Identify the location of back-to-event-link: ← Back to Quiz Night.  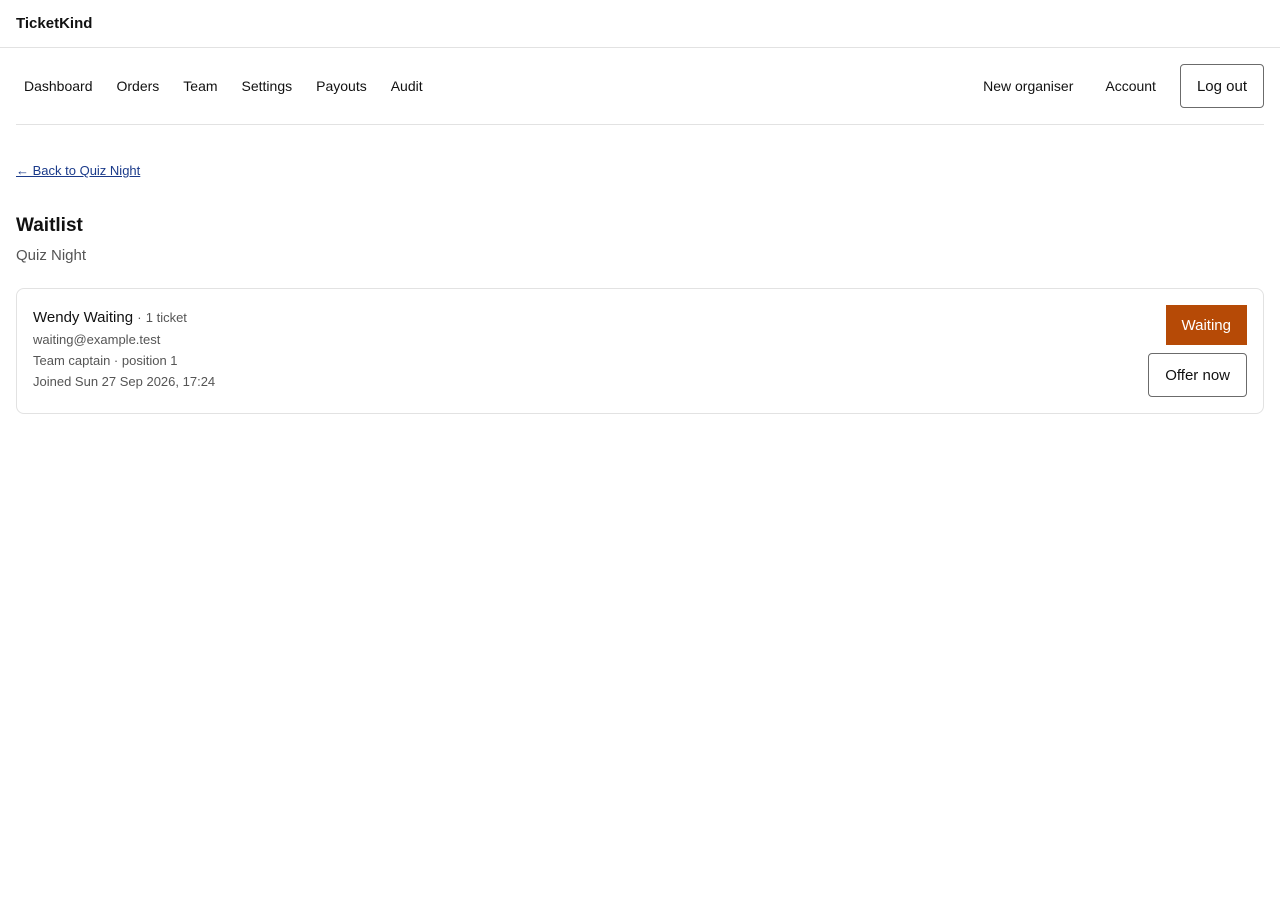
(78, 170).